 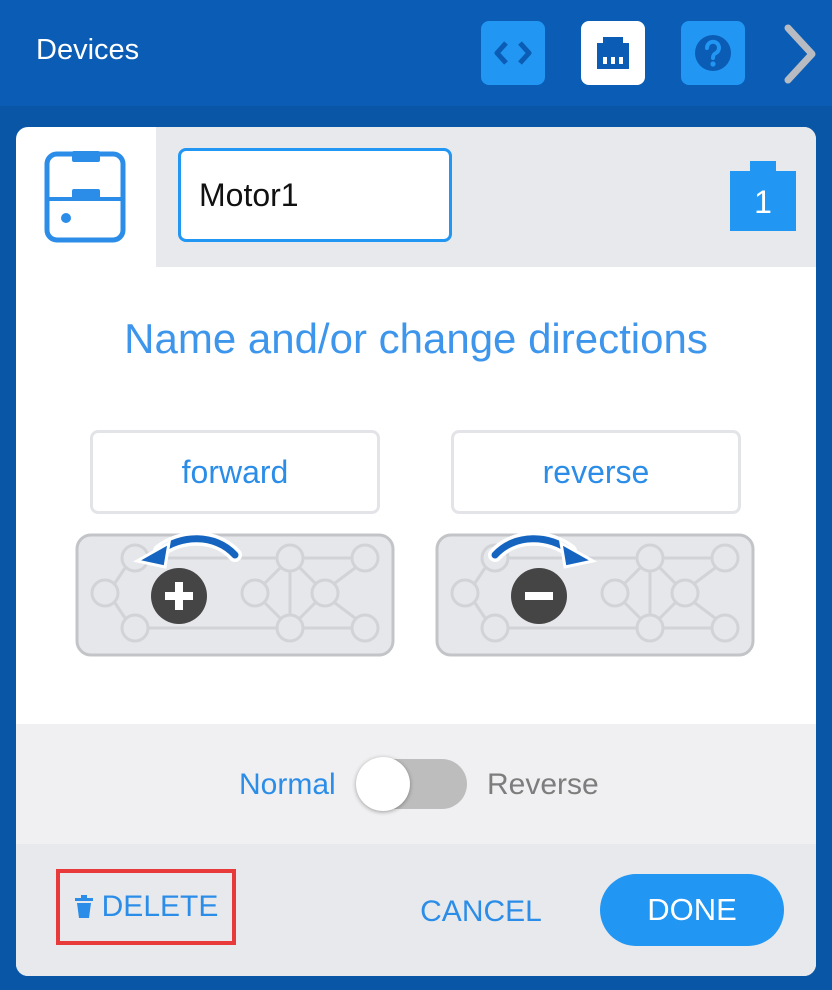 I want to click on motor-device-icon, so click(x=85, y=197).